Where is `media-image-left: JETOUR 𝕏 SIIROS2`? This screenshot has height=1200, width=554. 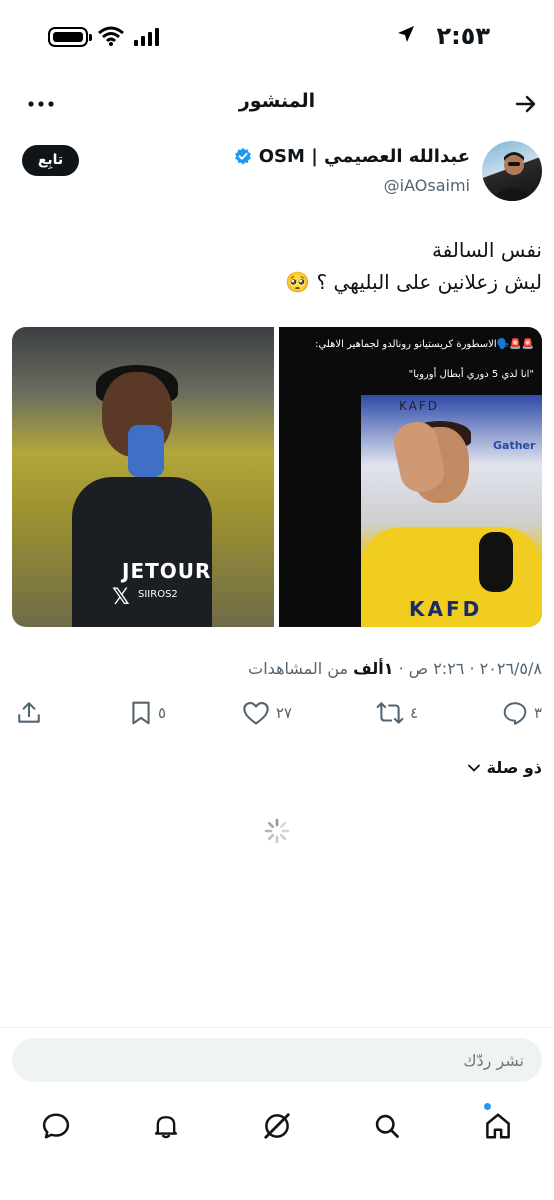
media-image-left: JETOUR 𝕏 SIIROS2 is located at coordinates (143, 477).